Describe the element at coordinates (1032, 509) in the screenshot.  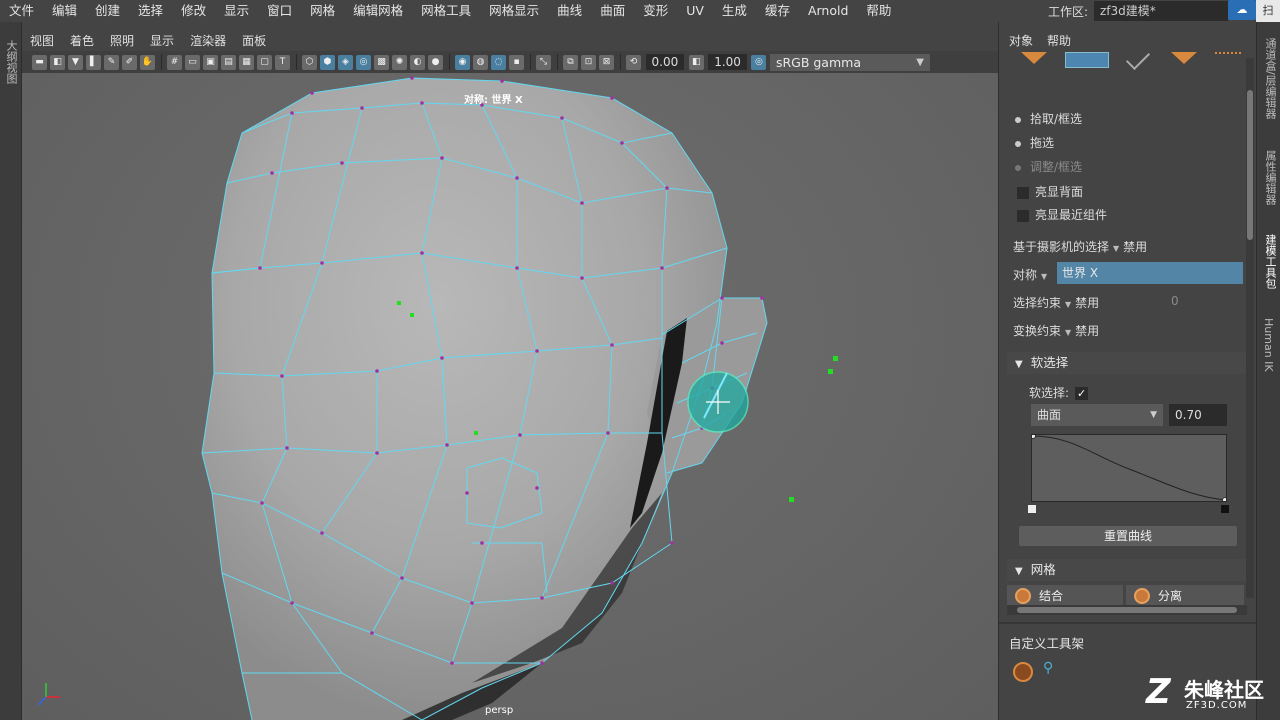
I see `curve-start-key-icon` at that location.